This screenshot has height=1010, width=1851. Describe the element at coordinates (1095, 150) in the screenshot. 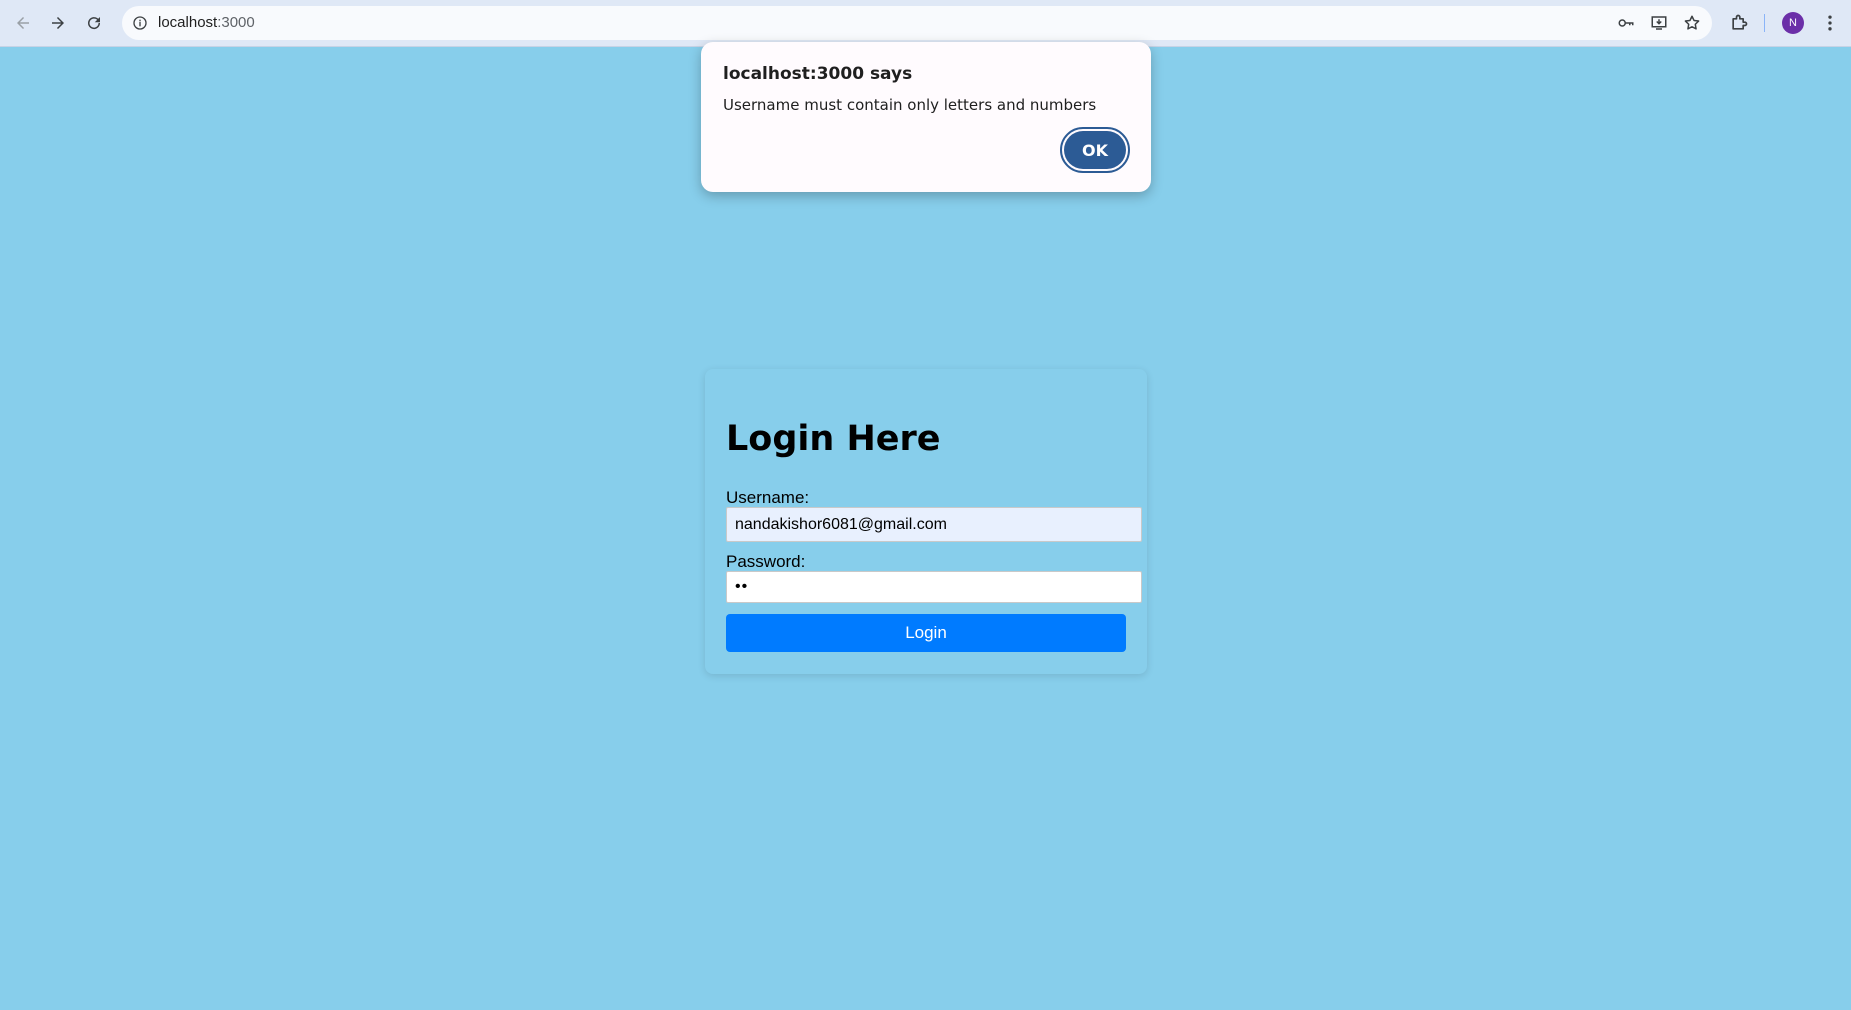

I see `dialog-ok-button: OK` at that location.